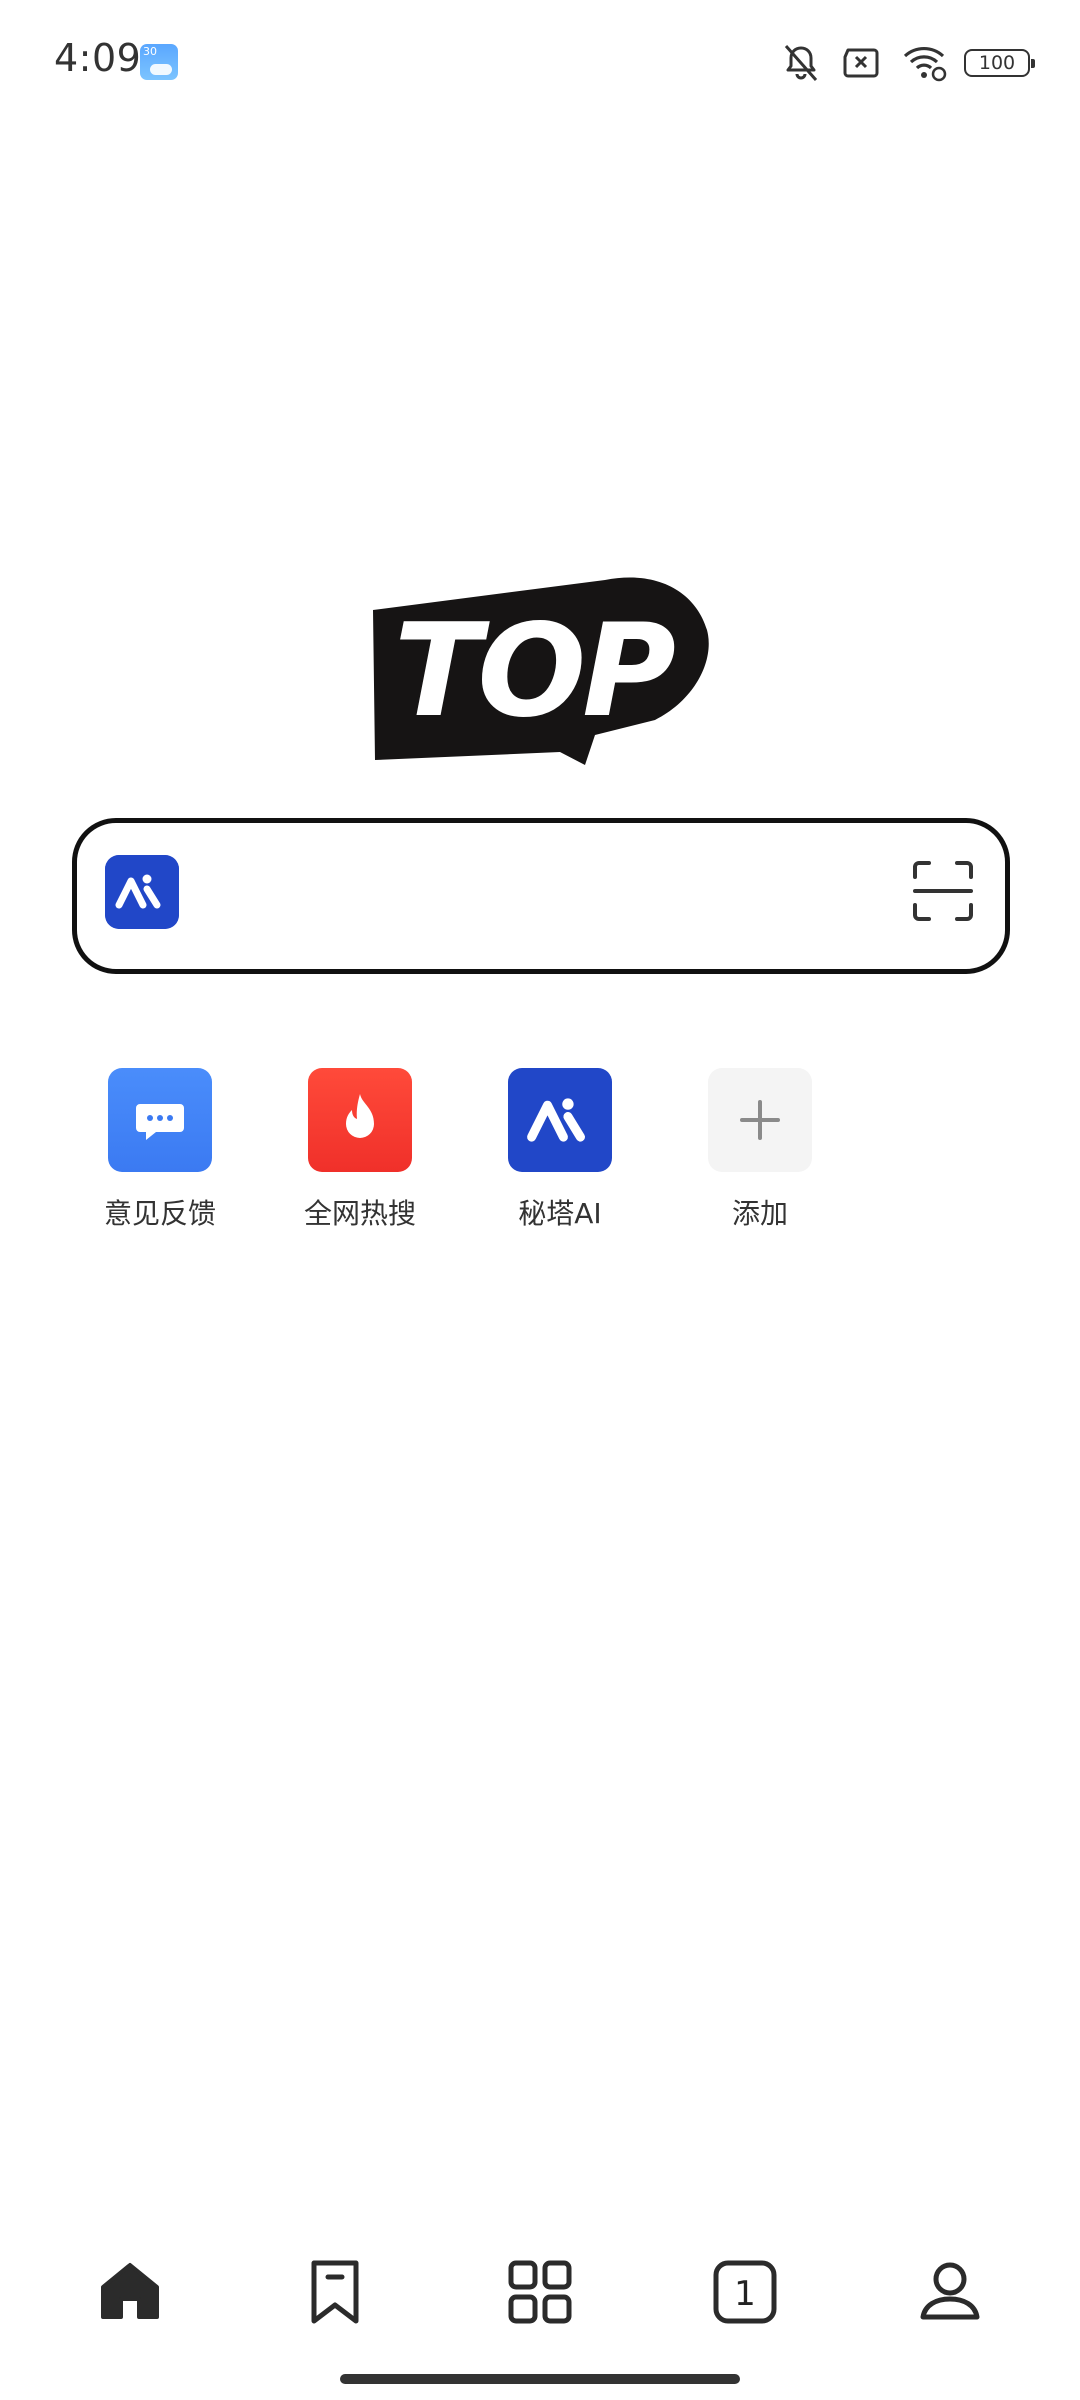 The height and width of the screenshot is (2400, 1080). What do you see at coordinates (925, 64) in the screenshot?
I see `wifi-icon` at bounding box center [925, 64].